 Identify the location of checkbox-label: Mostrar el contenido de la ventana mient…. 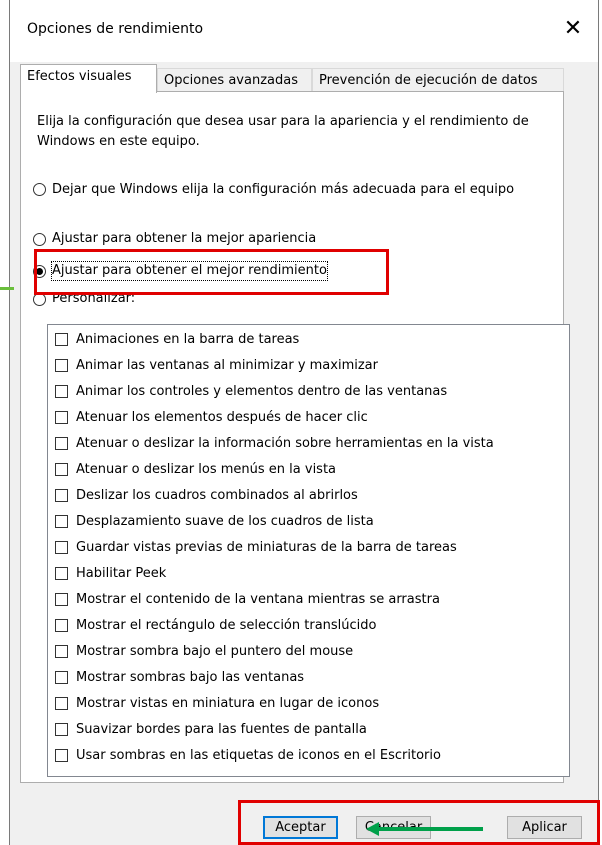
(258, 599).